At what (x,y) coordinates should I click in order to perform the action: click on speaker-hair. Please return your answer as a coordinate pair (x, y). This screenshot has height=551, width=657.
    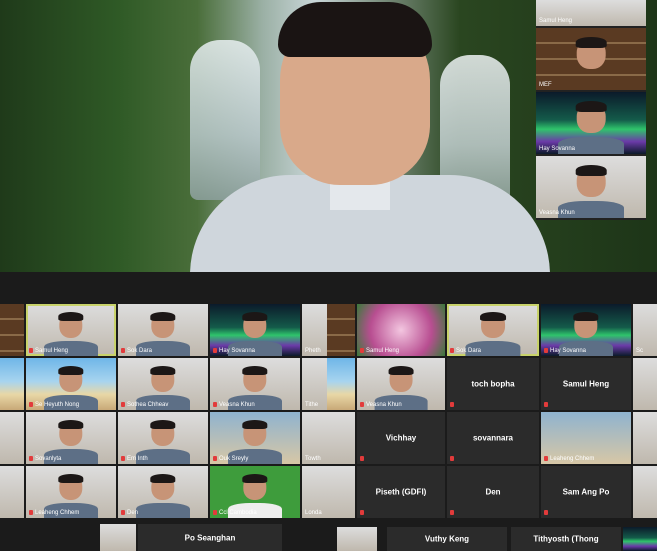
    Looking at the image, I should click on (355, 29).